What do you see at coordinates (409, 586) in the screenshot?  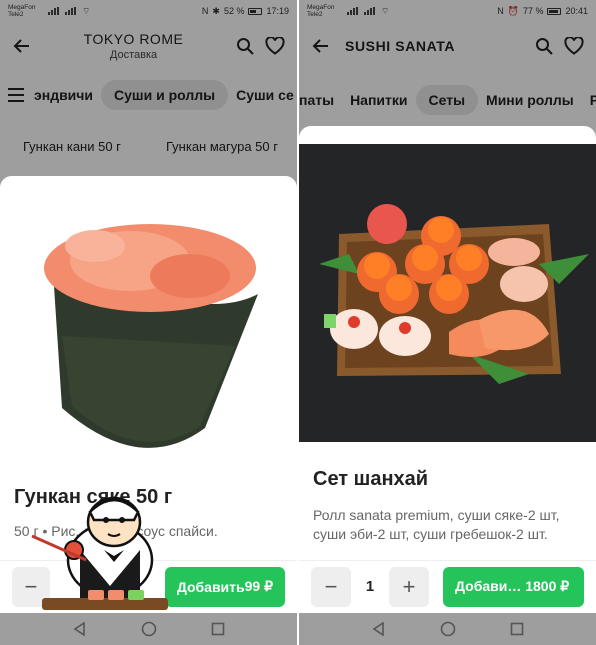 I see `increase-button: +` at bounding box center [409, 586].